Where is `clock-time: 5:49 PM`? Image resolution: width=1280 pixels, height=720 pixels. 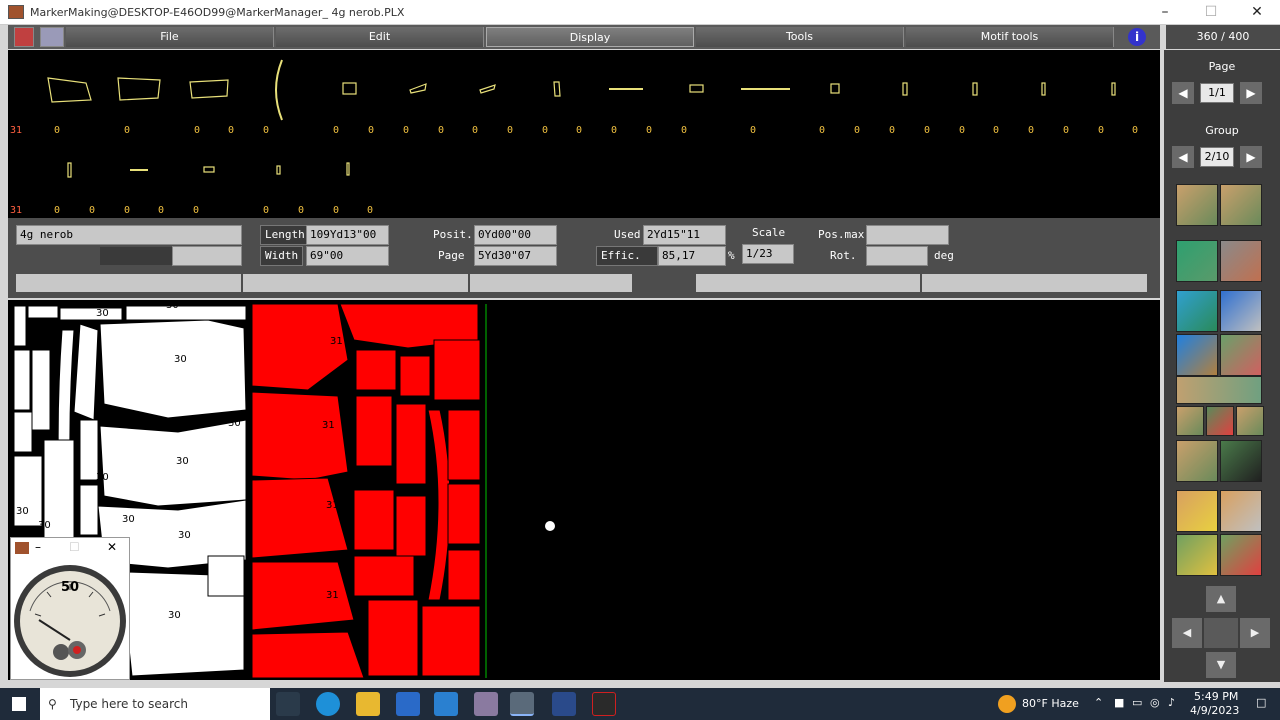 clock-time: 5:49 PM is located at coordinates (1216, 696).